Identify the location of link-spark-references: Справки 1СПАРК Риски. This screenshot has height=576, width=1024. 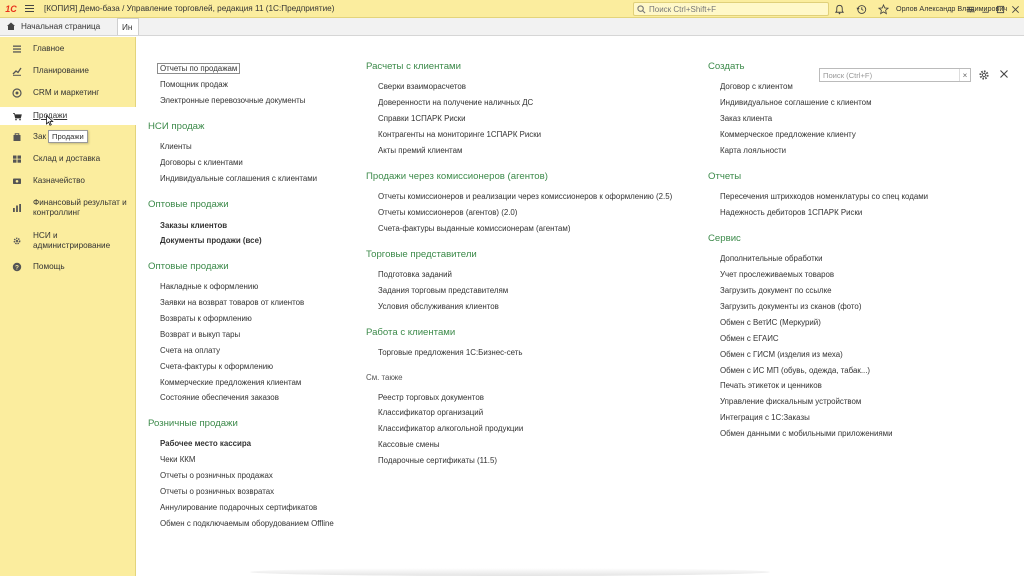
(422, 118).